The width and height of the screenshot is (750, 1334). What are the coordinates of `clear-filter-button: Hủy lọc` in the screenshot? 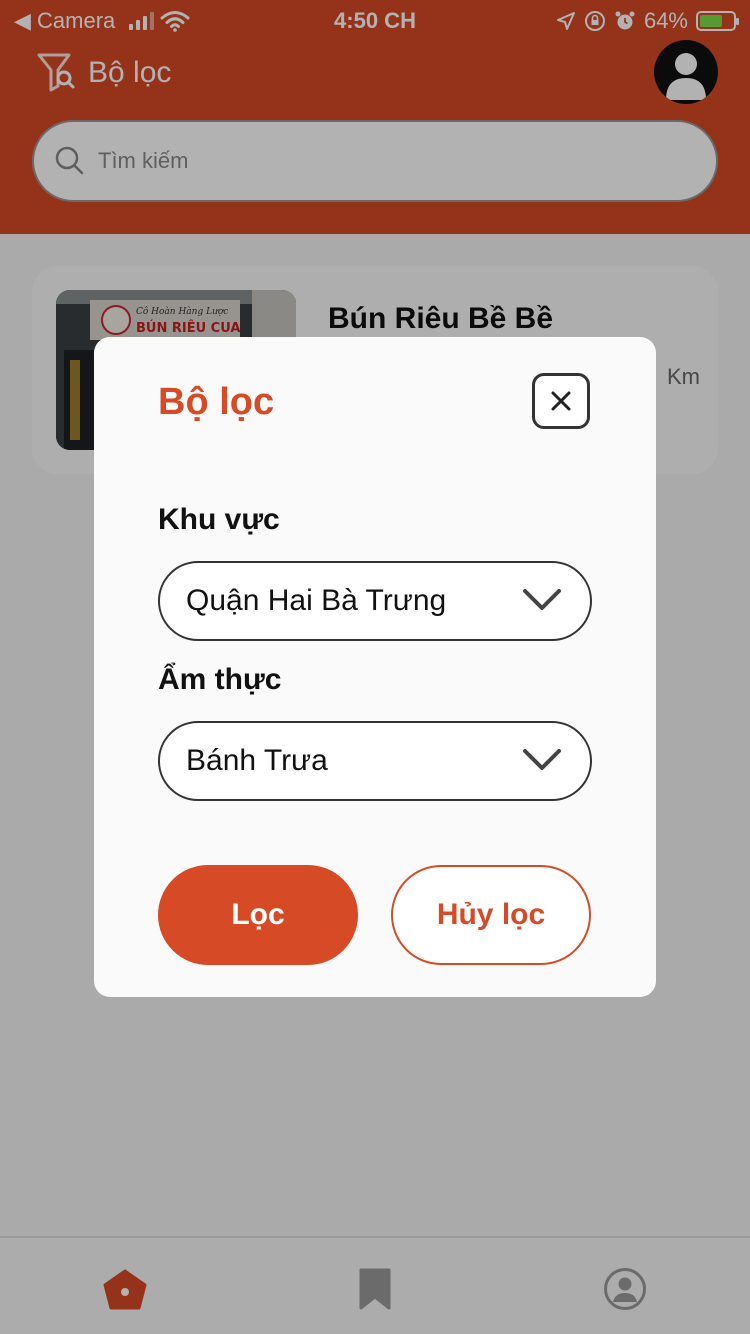 It's located at (491, 915).